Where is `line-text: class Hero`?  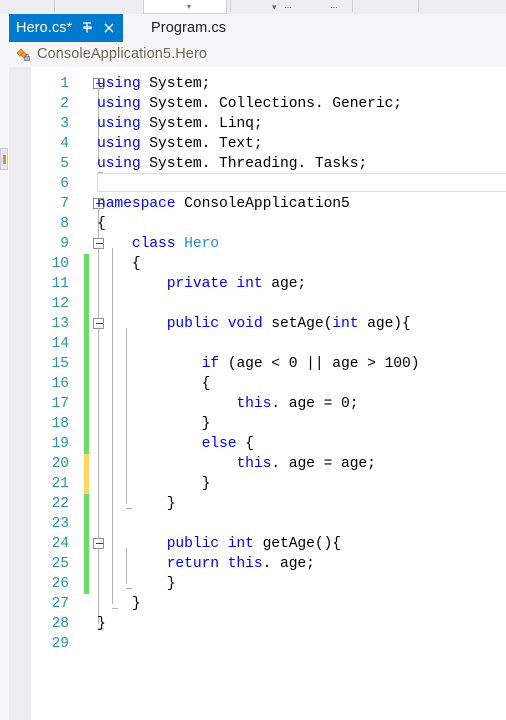
line-text: class Hero is located at coordinates (158, 244).